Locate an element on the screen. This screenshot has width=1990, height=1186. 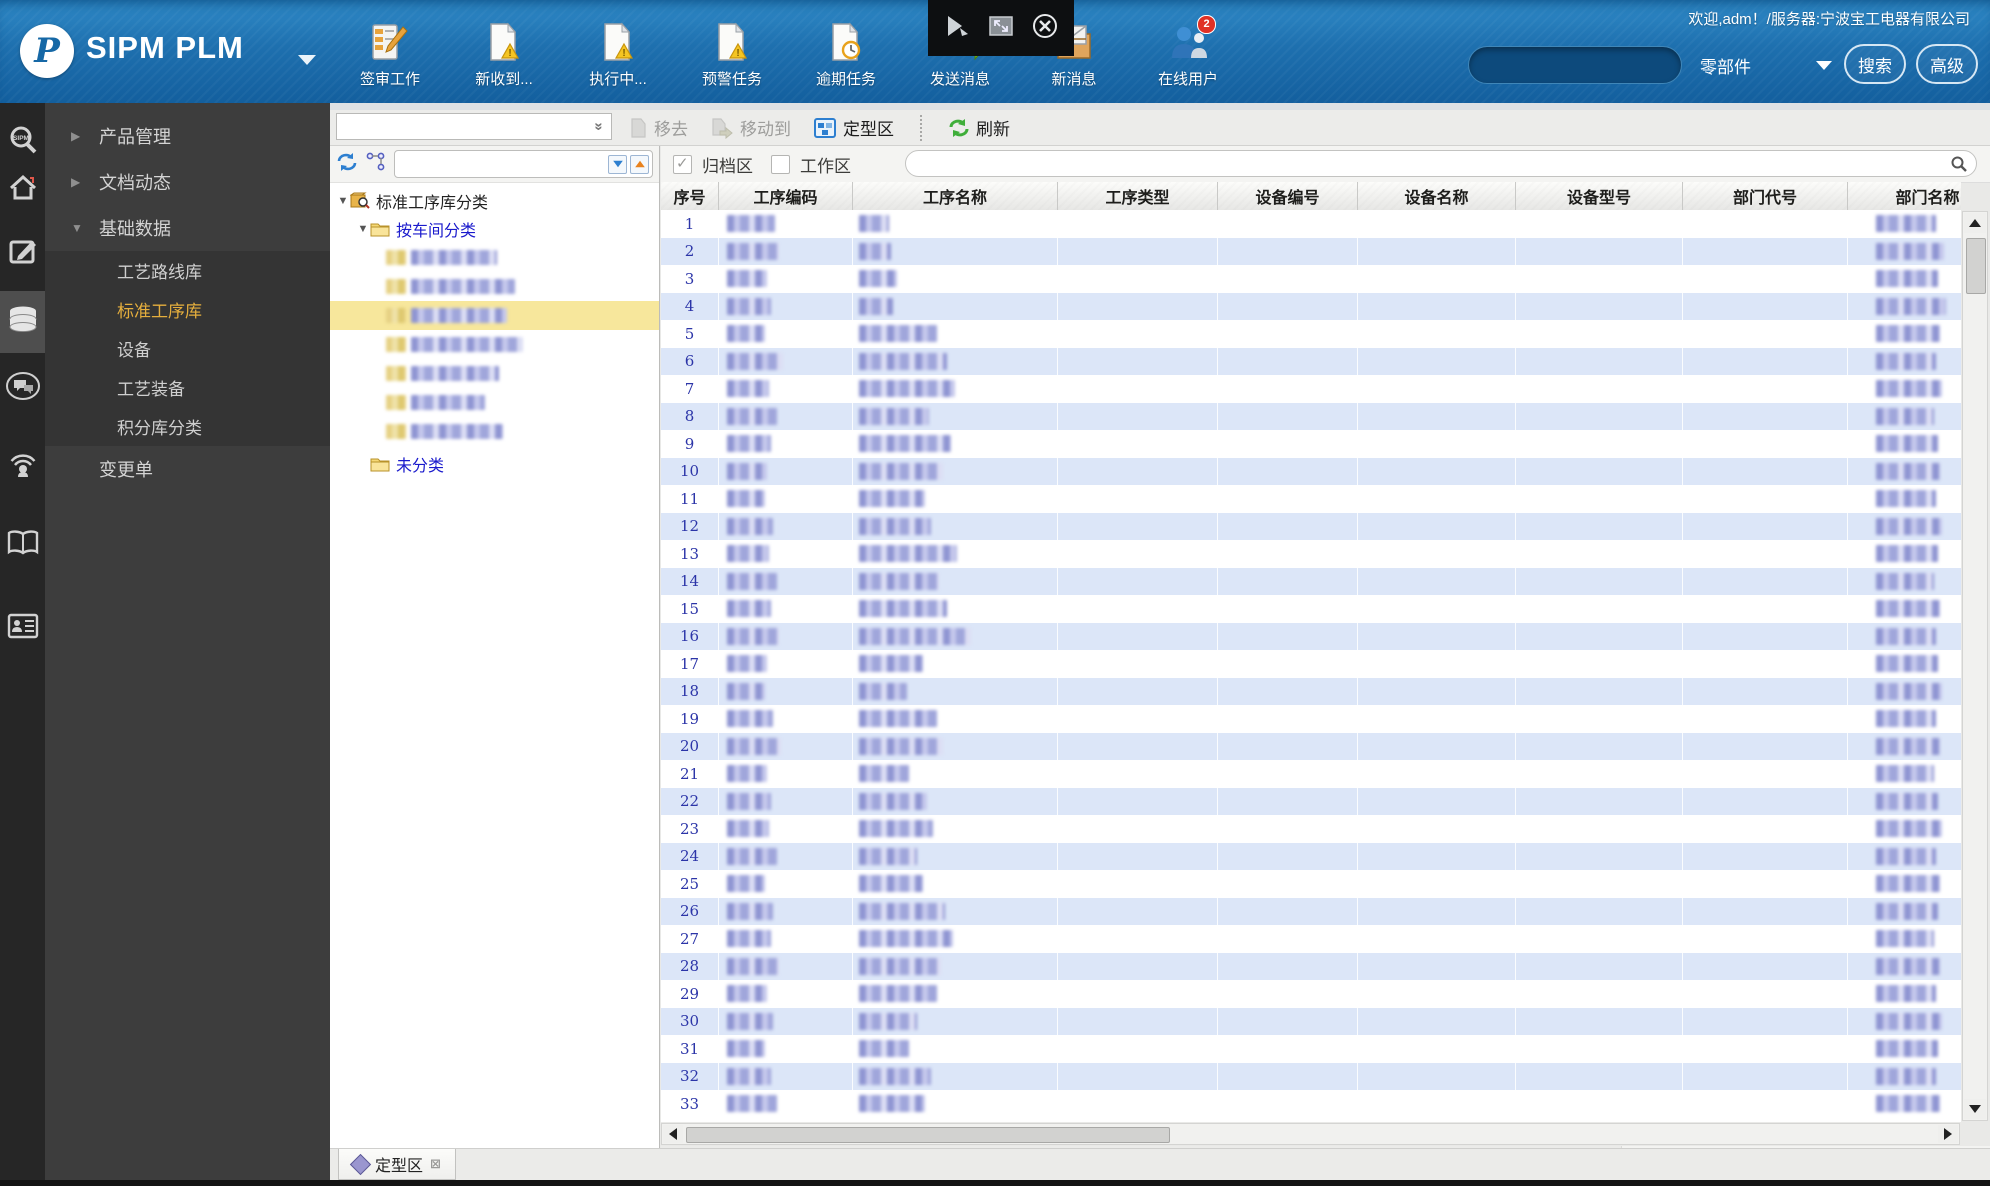
rail-item-sipm-search: SIPM is located at coordinates (22, 142).